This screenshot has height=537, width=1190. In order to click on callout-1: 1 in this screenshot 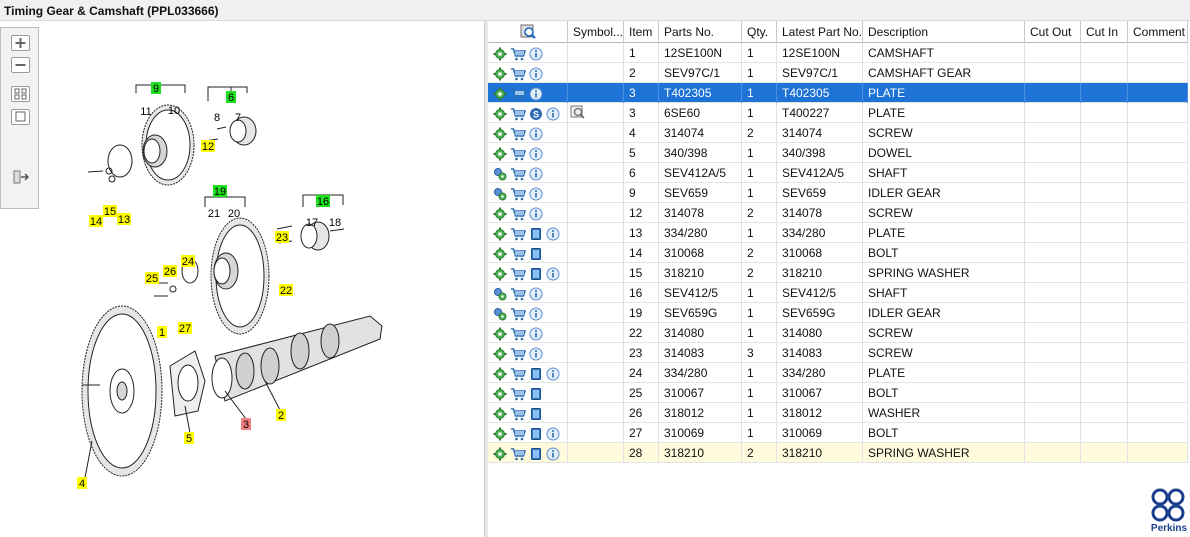, I will do `click(162, 332)`.